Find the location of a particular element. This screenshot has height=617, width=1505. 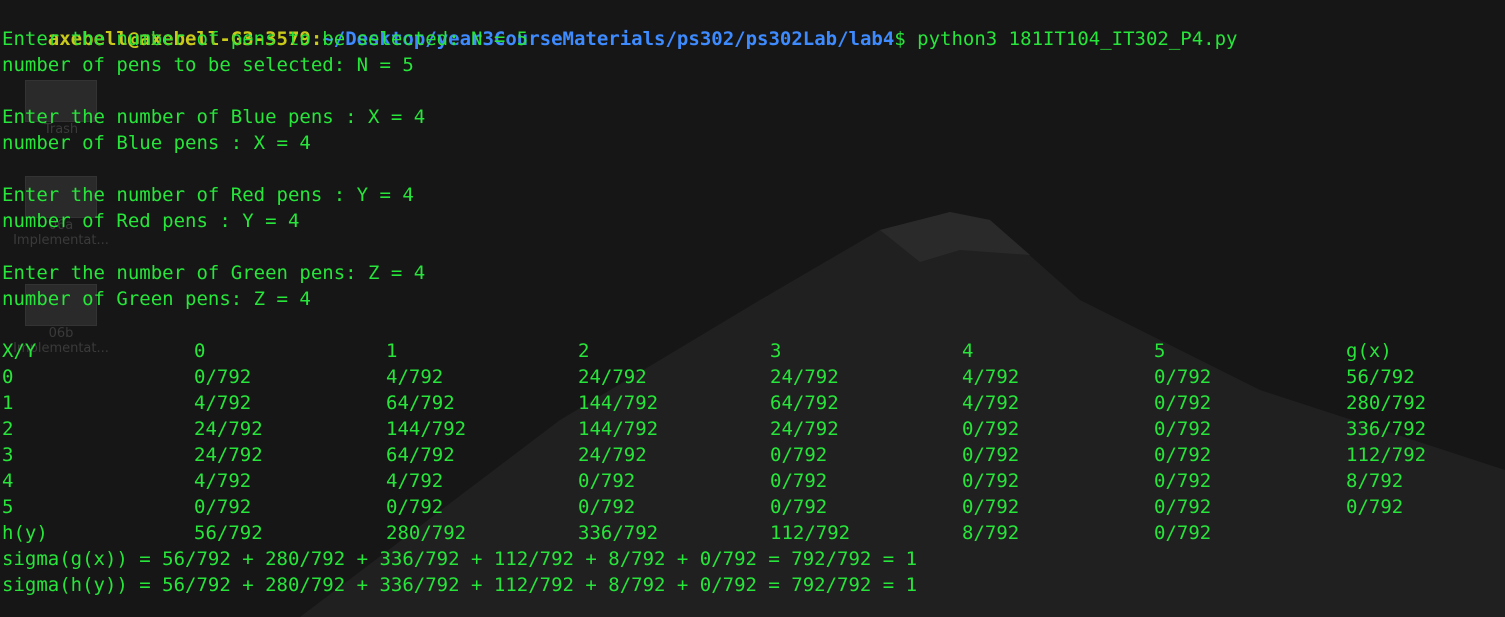

table-header-cell: g(x) is located at coordinates (1369, 351).